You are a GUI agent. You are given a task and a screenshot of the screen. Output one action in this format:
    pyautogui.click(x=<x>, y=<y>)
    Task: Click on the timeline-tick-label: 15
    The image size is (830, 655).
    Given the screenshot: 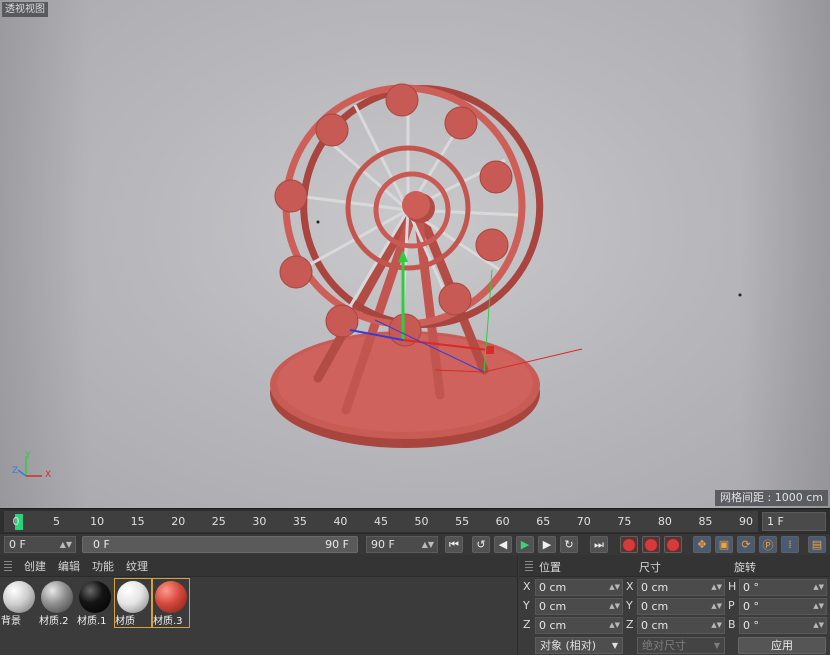 What is the action you would take?
    pyautogui.click(x=137, y=521)
    